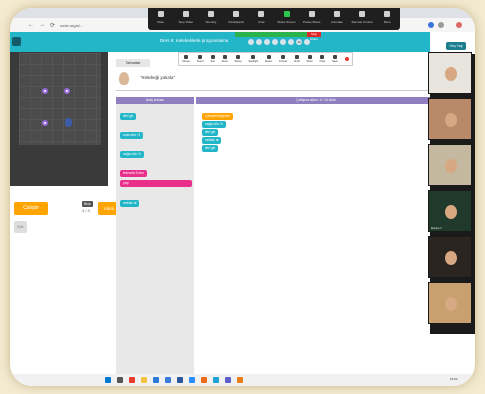  I want to click on zoom-toolbar-label: More, so click(387, 22).